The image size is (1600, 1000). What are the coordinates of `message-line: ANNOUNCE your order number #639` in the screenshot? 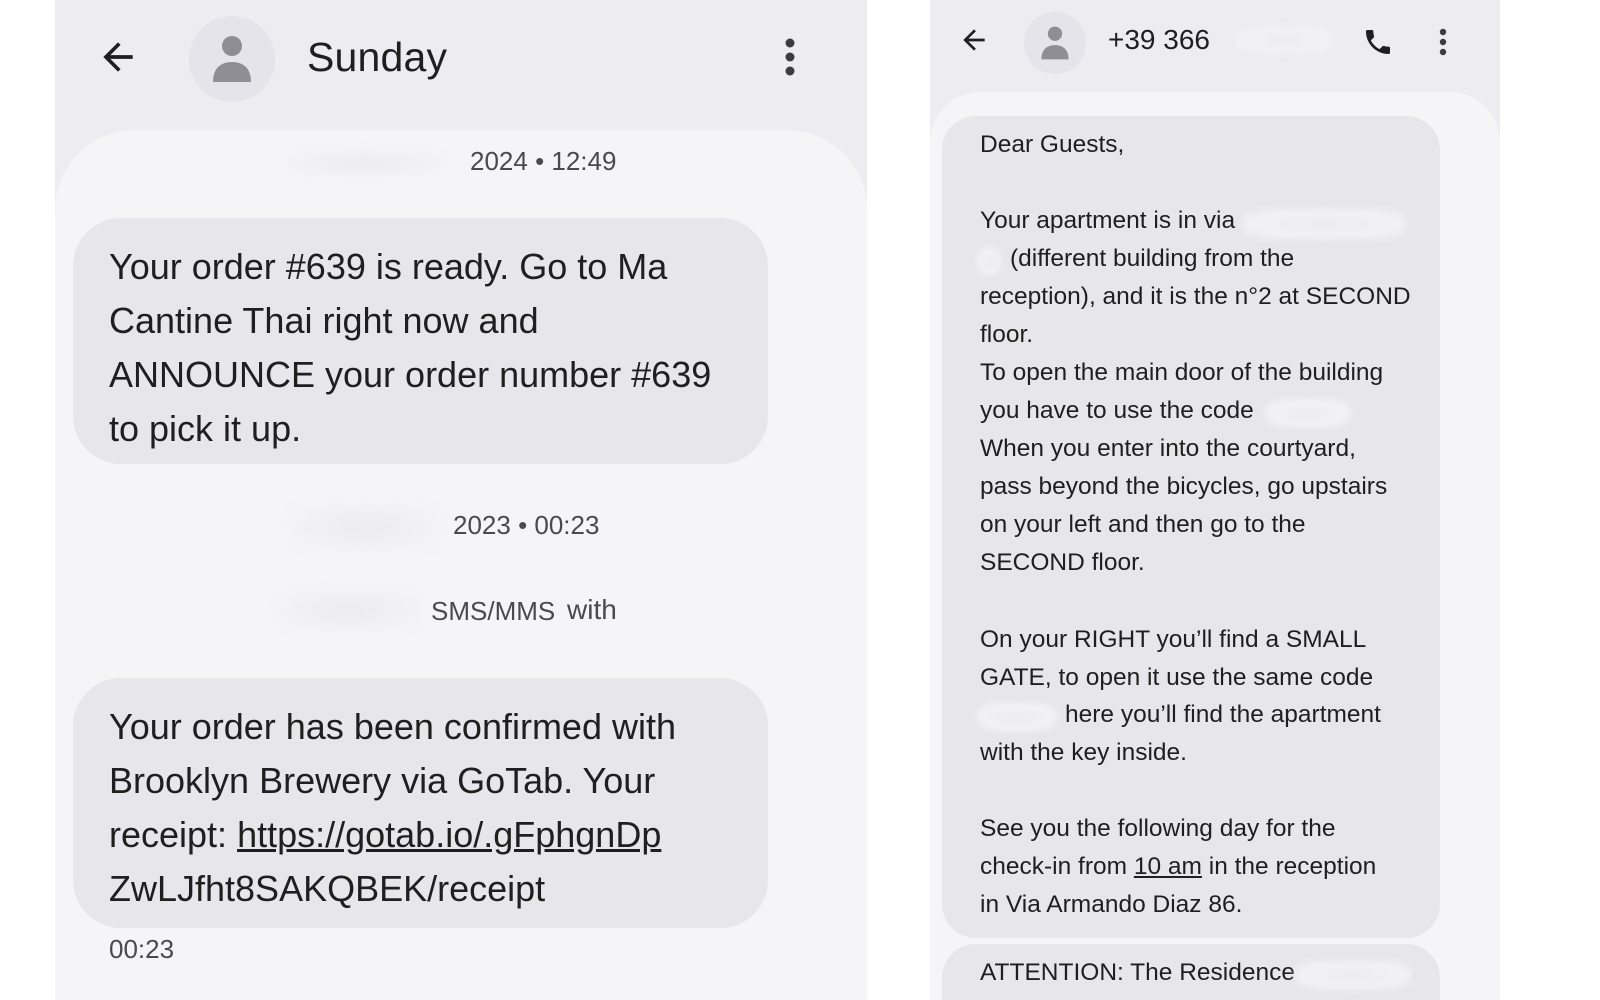 It's located at (410, 374).